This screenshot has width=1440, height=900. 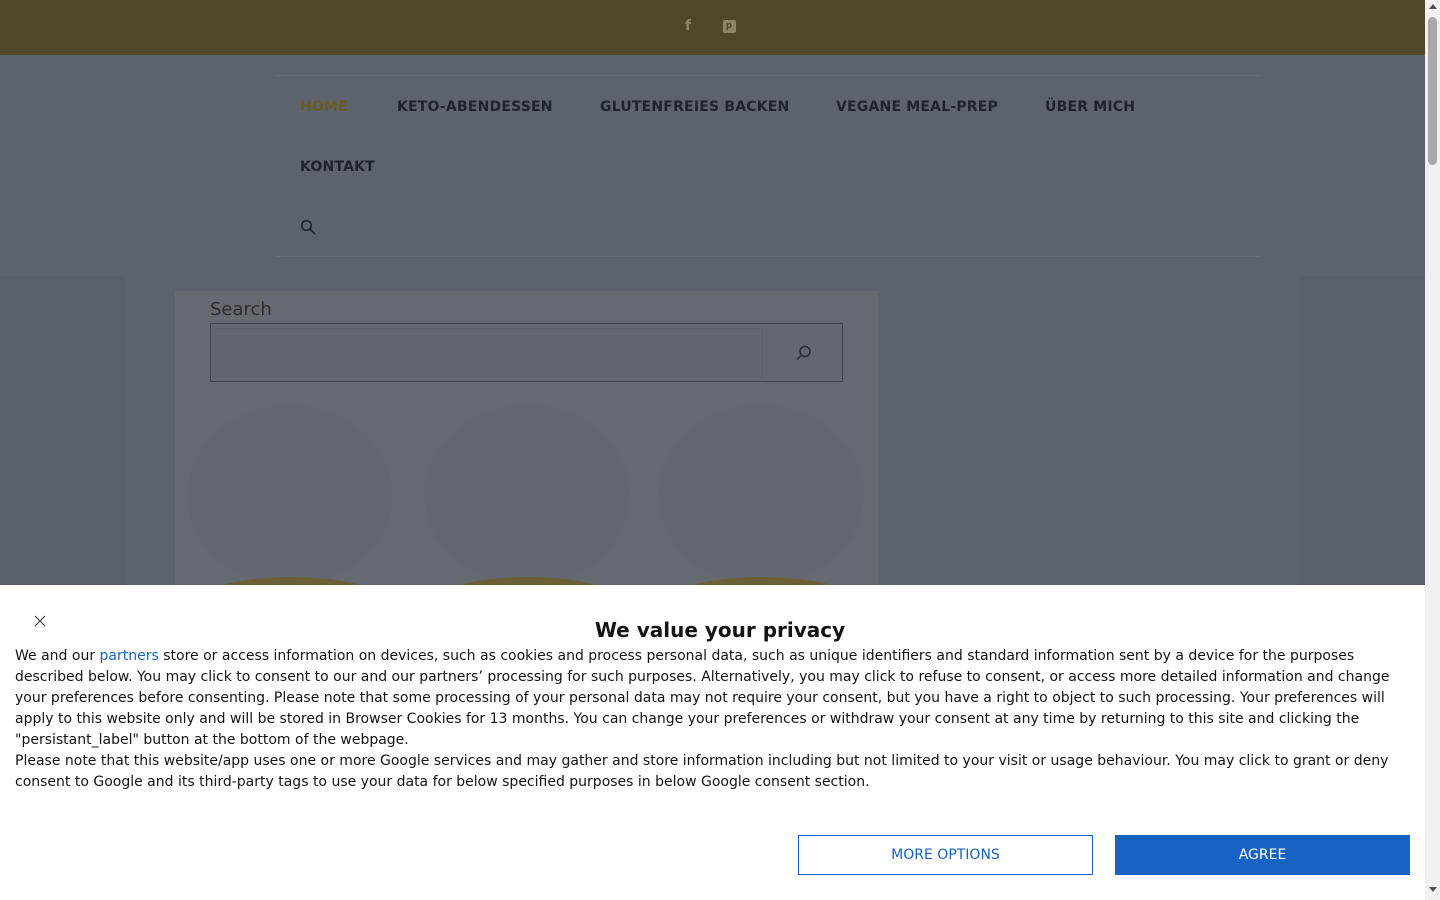 I want to click on pinterest-icon: p, so click(x=729, y=26).